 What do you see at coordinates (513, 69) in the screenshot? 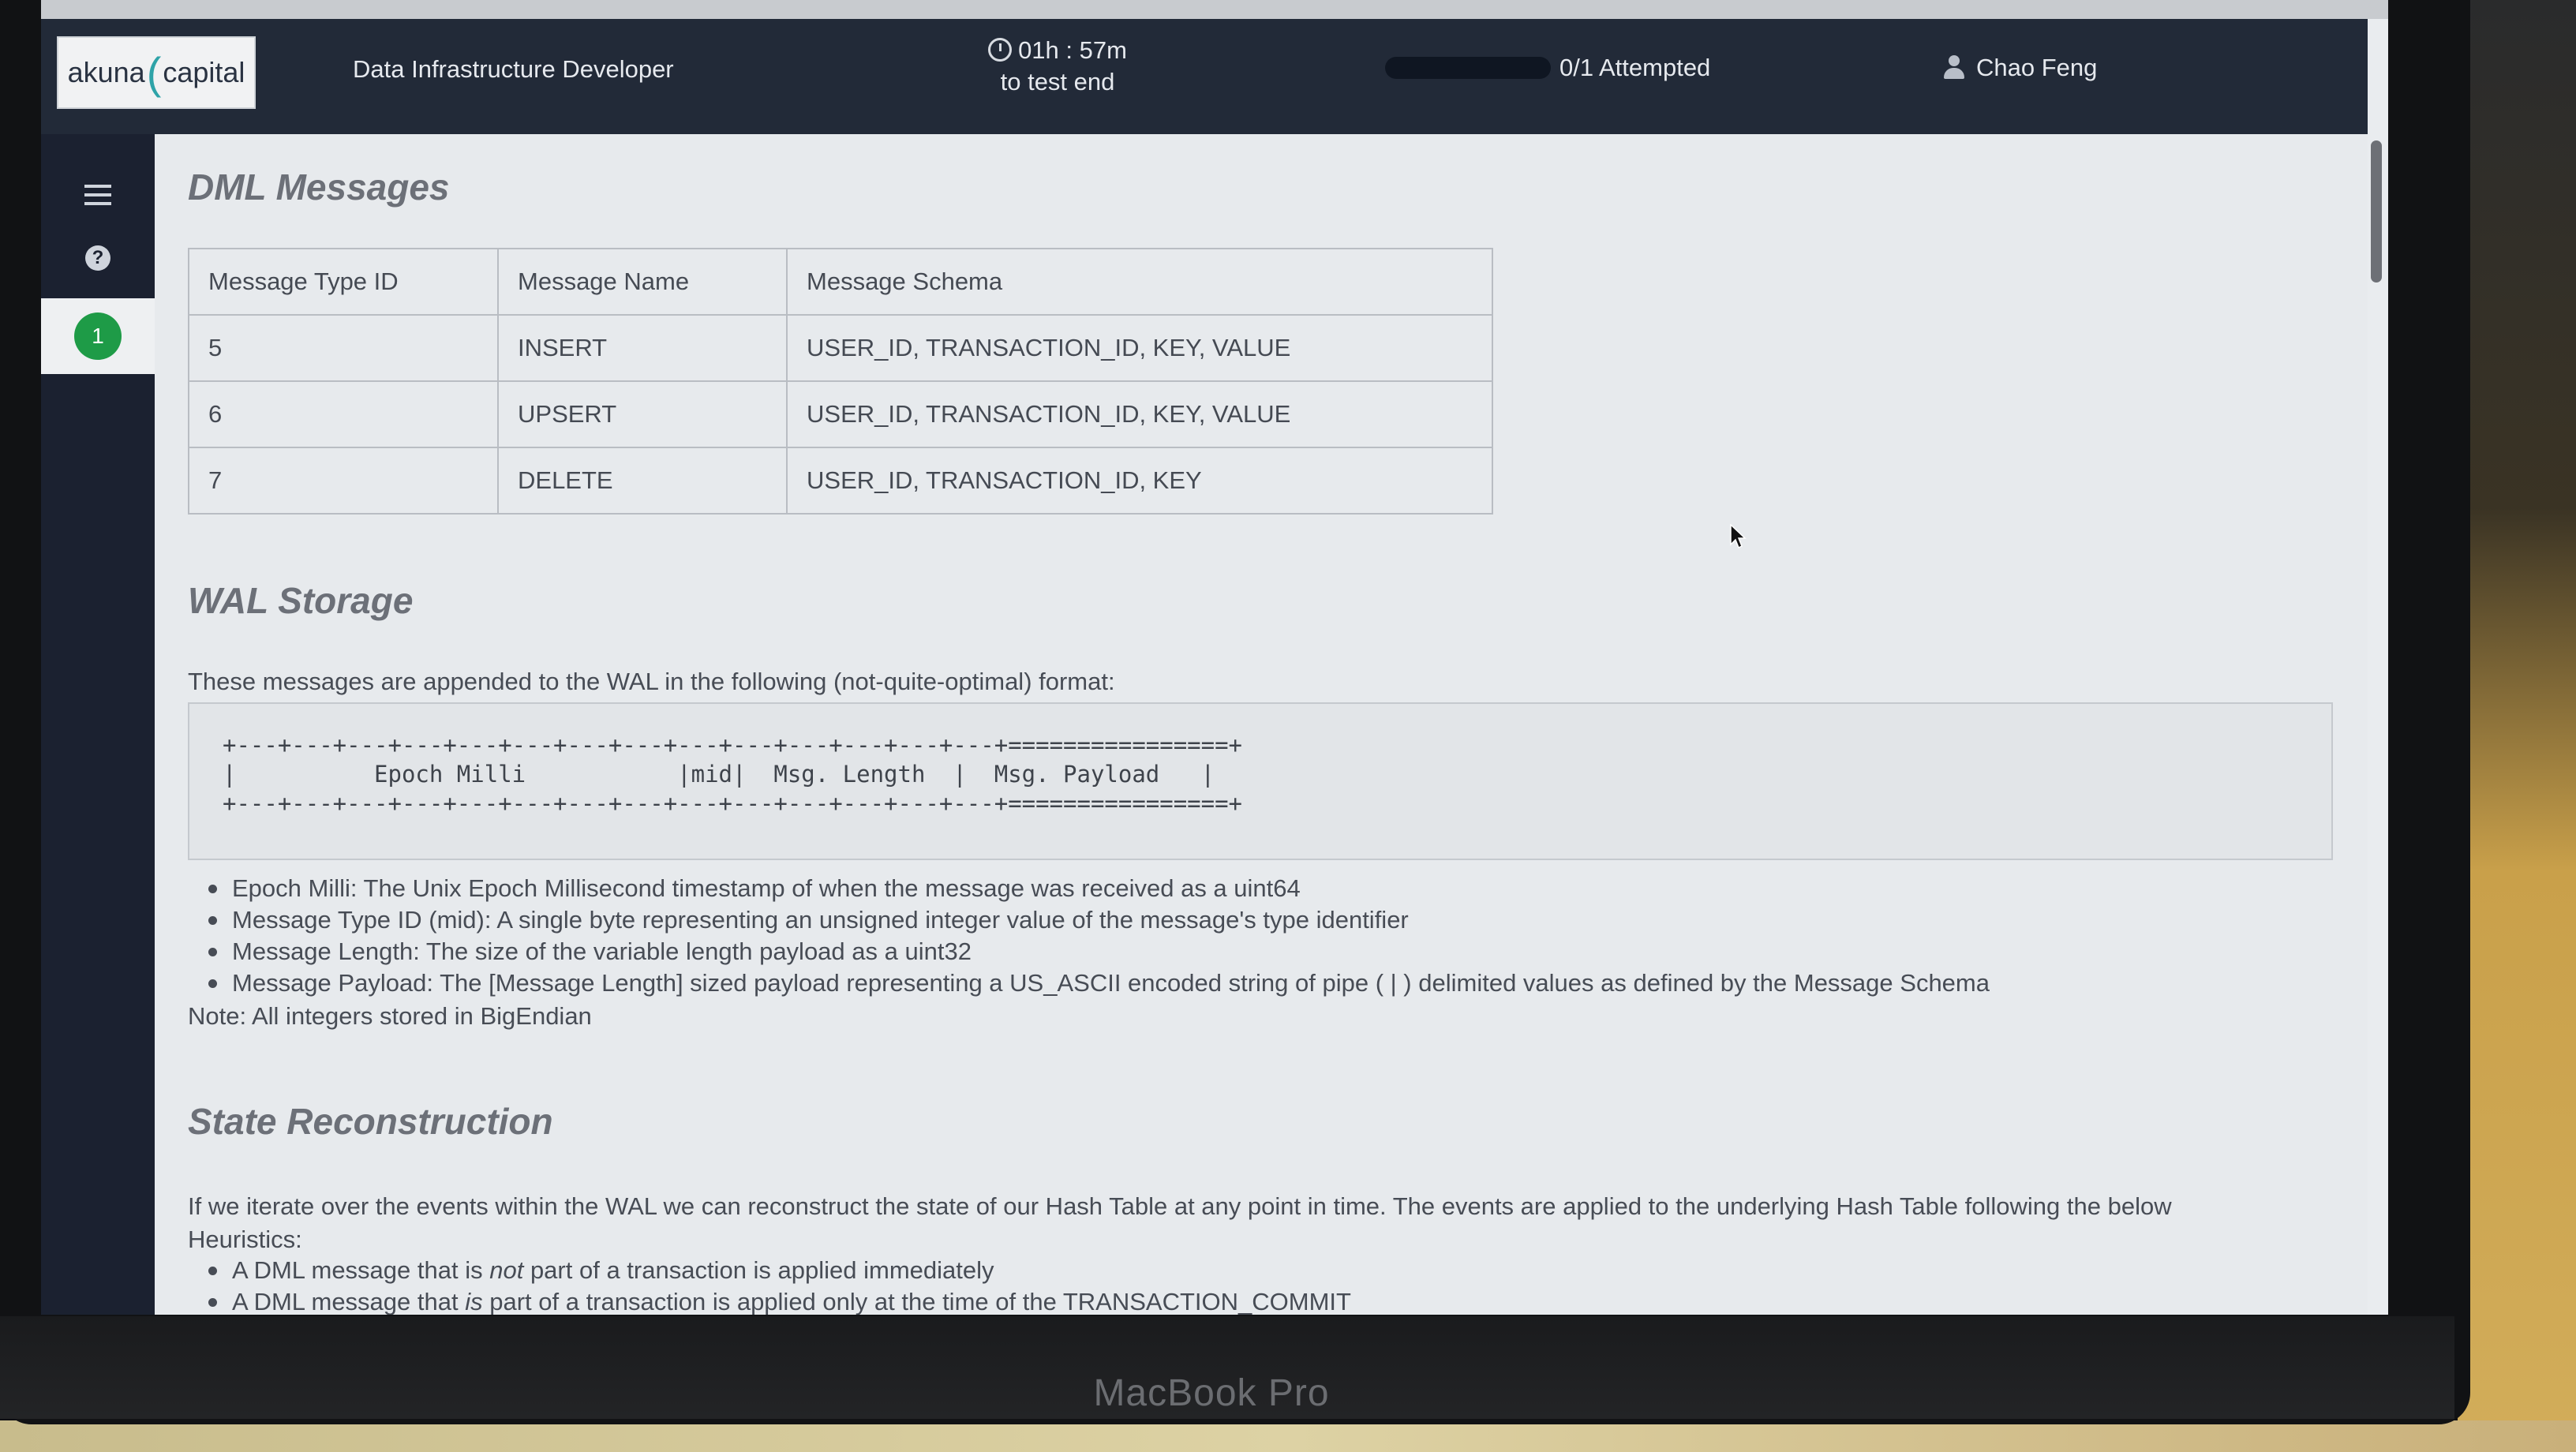
I see `job-title: Data Infrastructure Developer` at bounding box center [513, 69].